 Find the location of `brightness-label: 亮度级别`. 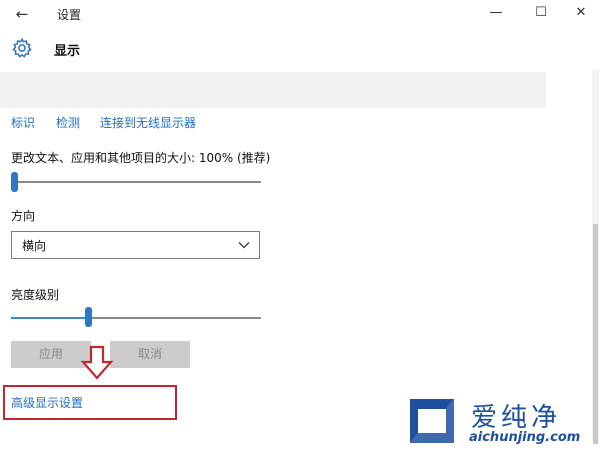

brightness-label: 亮度级别 is located at coordinates (35, 295).